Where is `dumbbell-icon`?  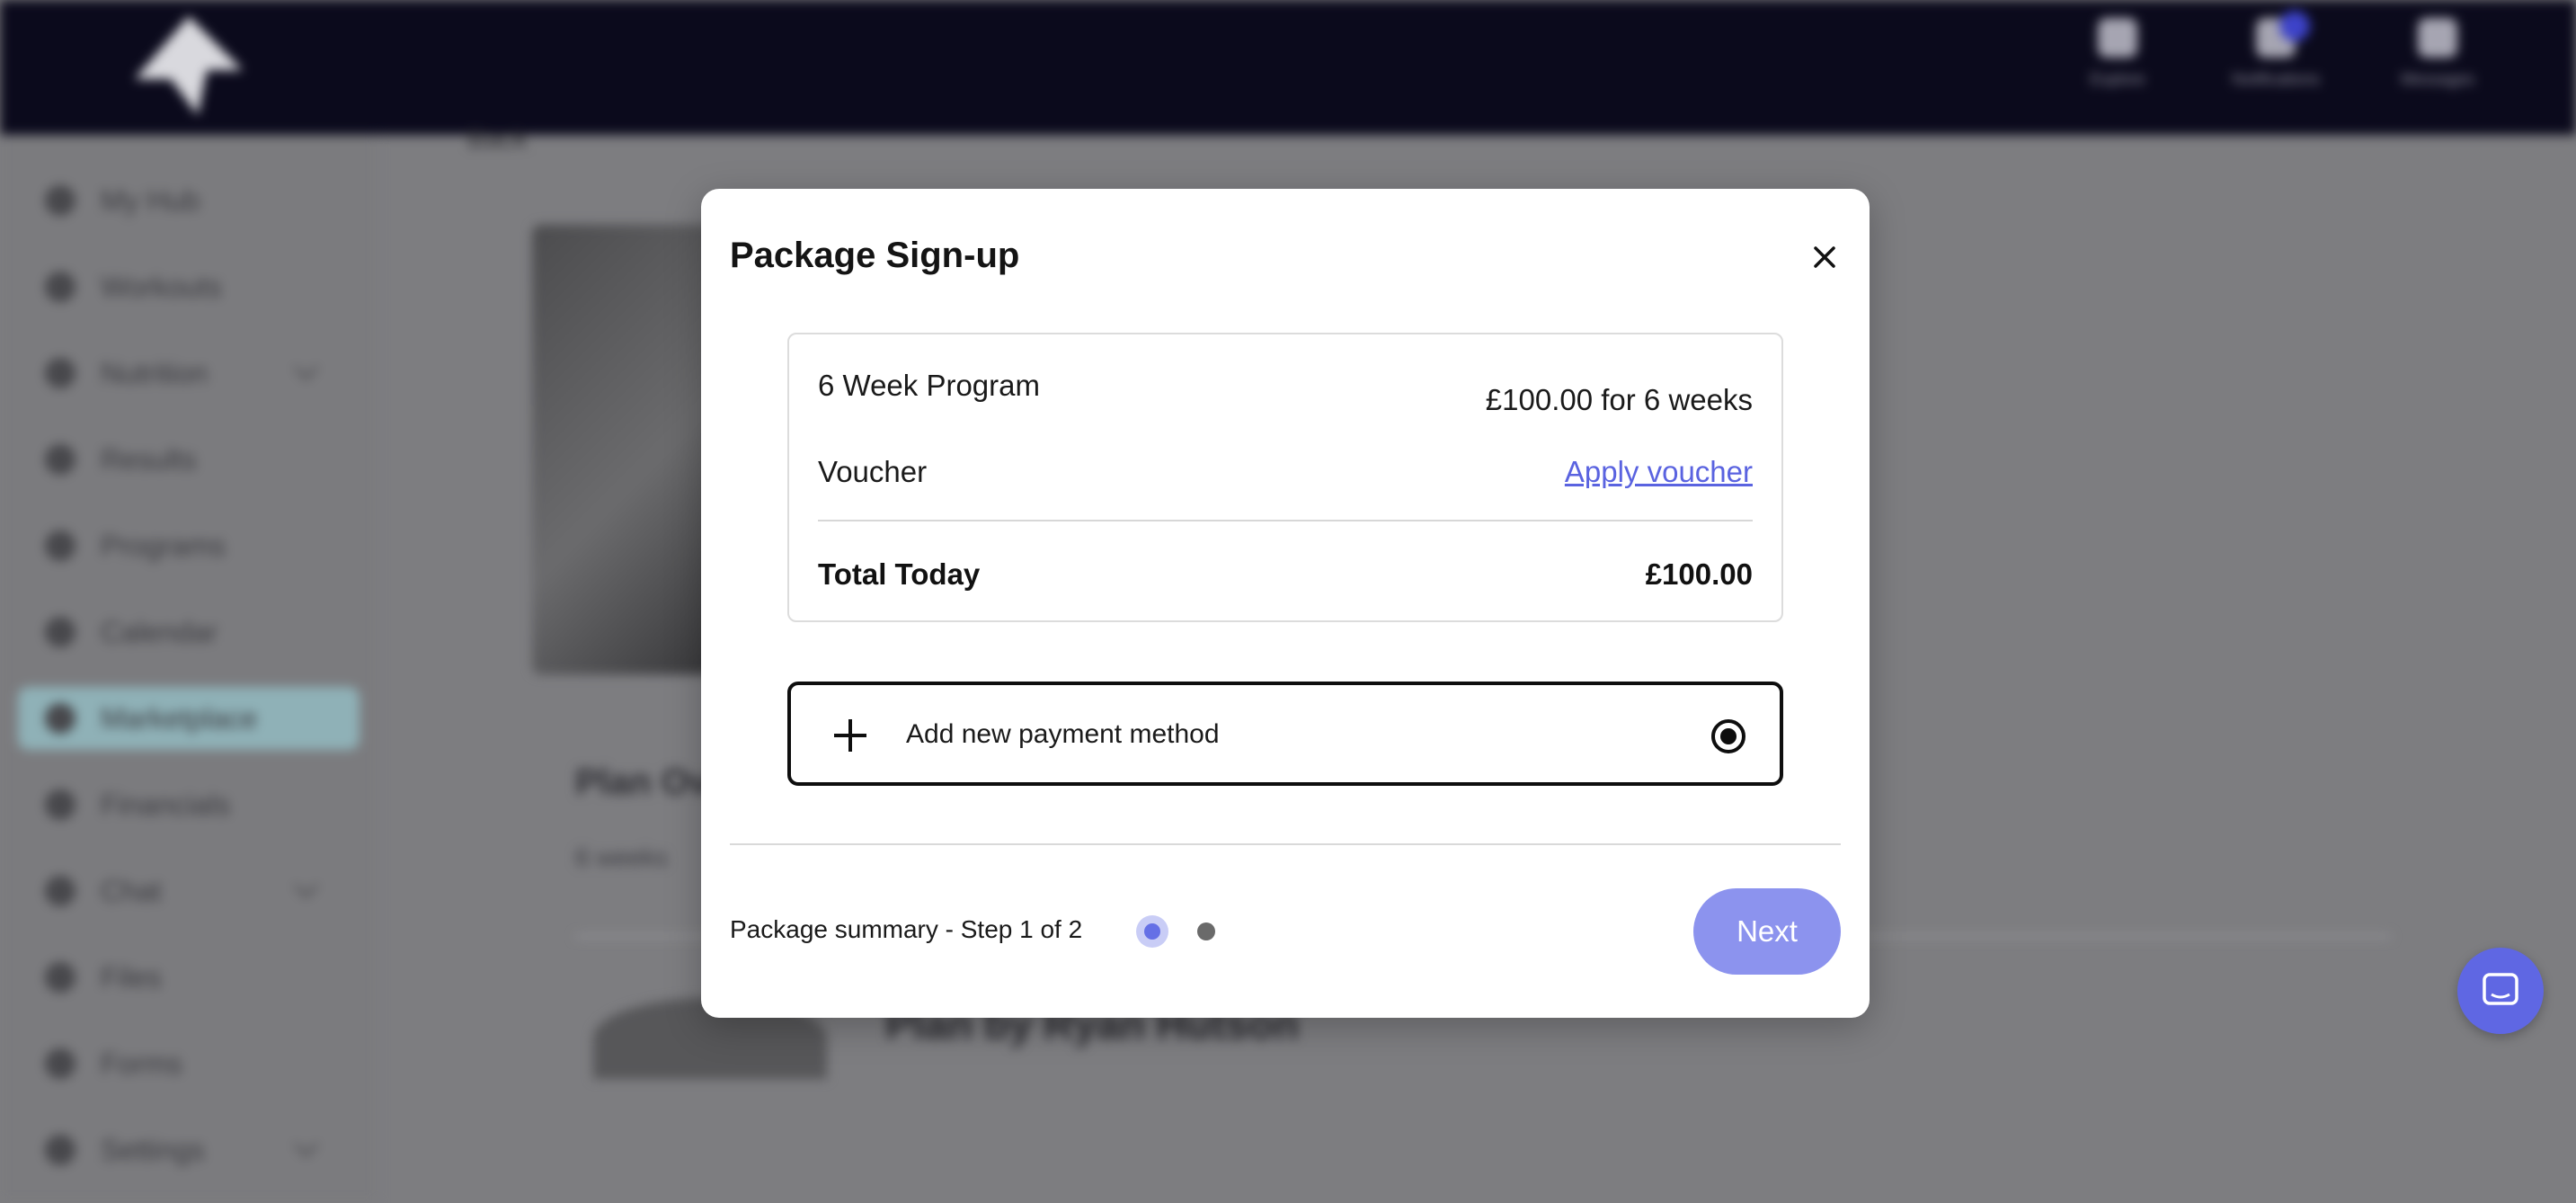 dumbbell-icon is located at coordinates (60, 287).